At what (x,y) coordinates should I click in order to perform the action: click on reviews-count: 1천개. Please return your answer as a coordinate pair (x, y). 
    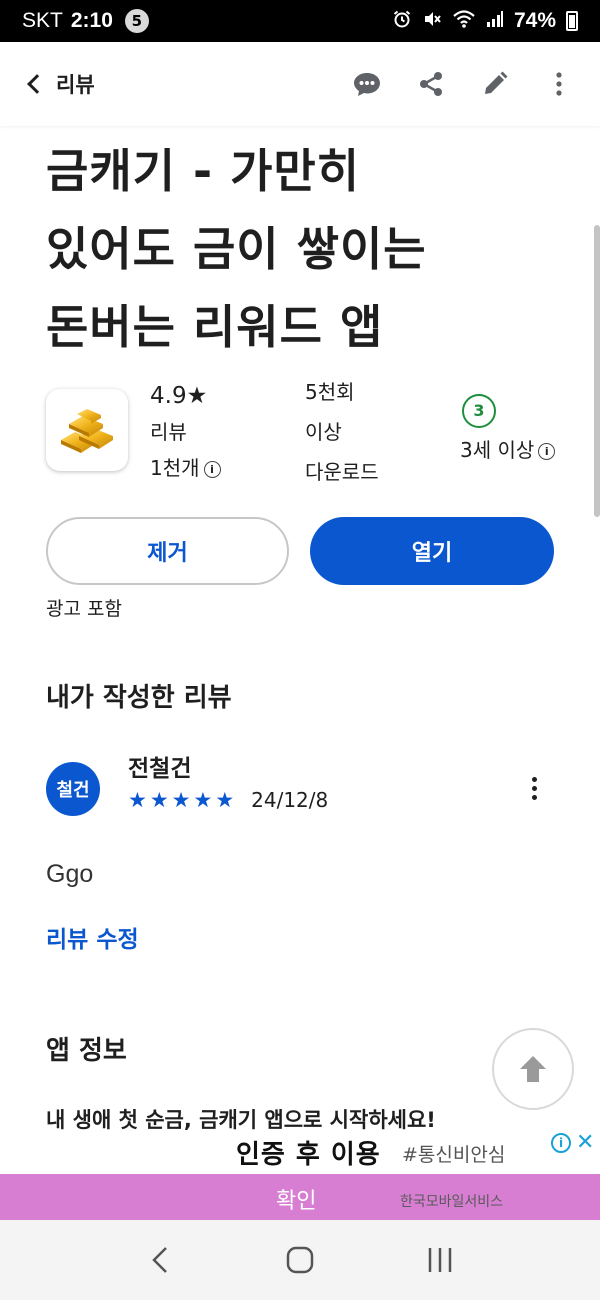
    Looking at the image, I should click on (175, 468).